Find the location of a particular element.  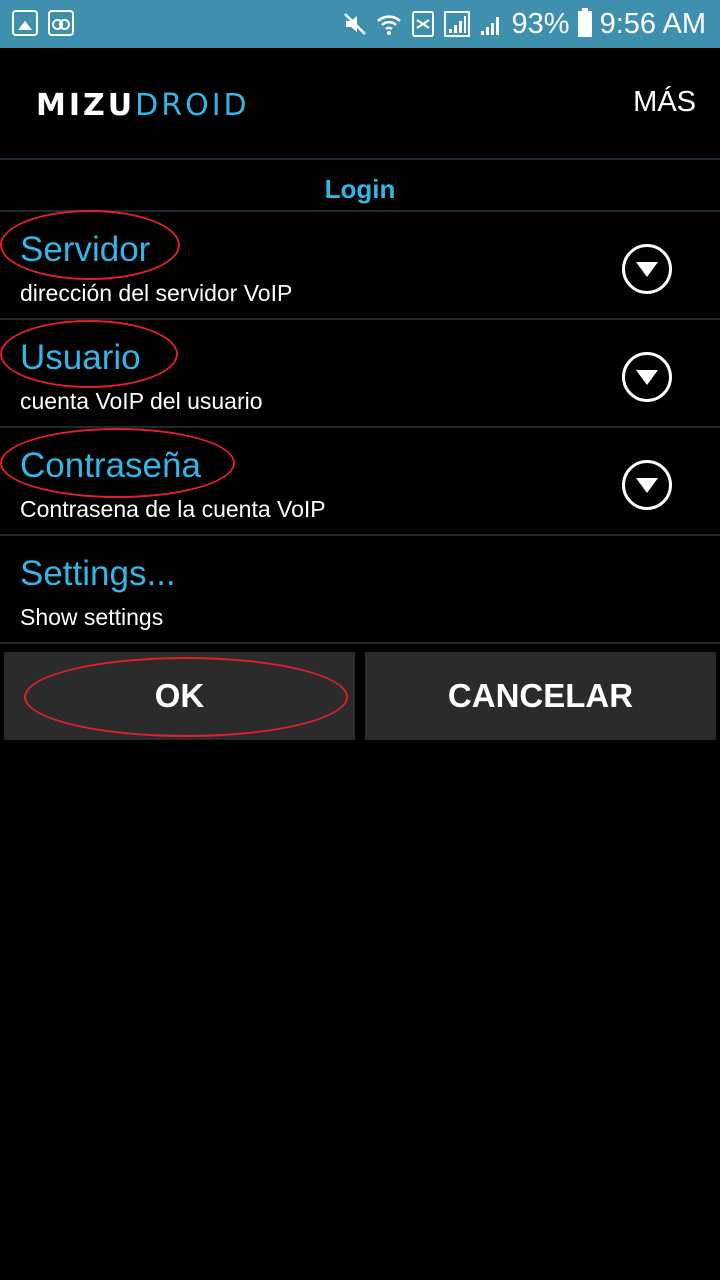

cancel-button: CANCELAR is located at coordinates (540, 696).